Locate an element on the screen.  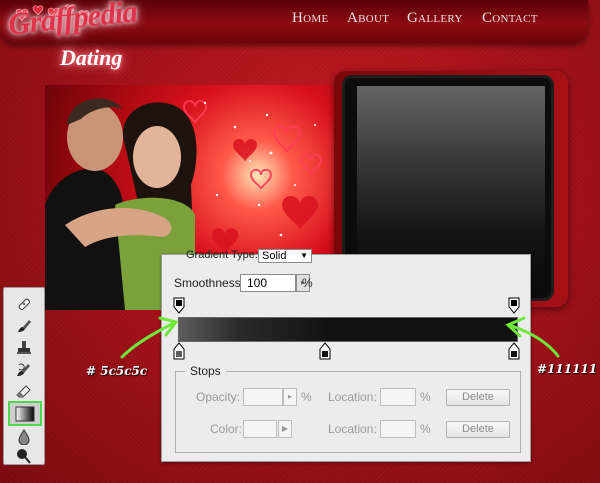
right-color-note: #111111 is located at coordinates (567, 369).